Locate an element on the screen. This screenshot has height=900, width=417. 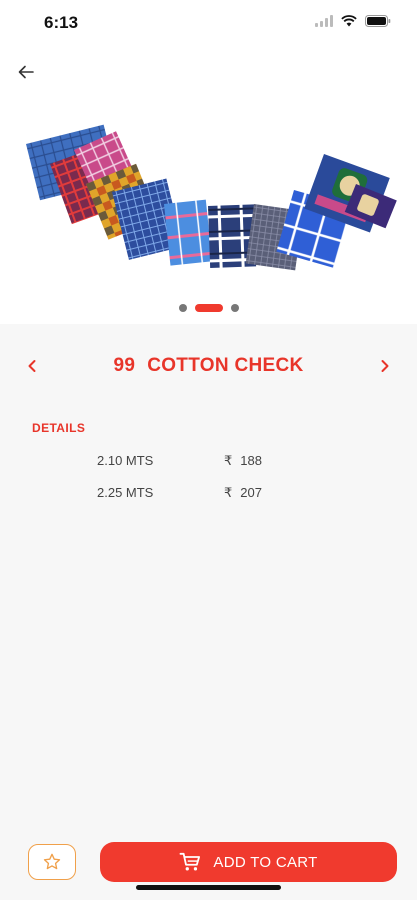
cart-icon is located at coordinates (190, 861).